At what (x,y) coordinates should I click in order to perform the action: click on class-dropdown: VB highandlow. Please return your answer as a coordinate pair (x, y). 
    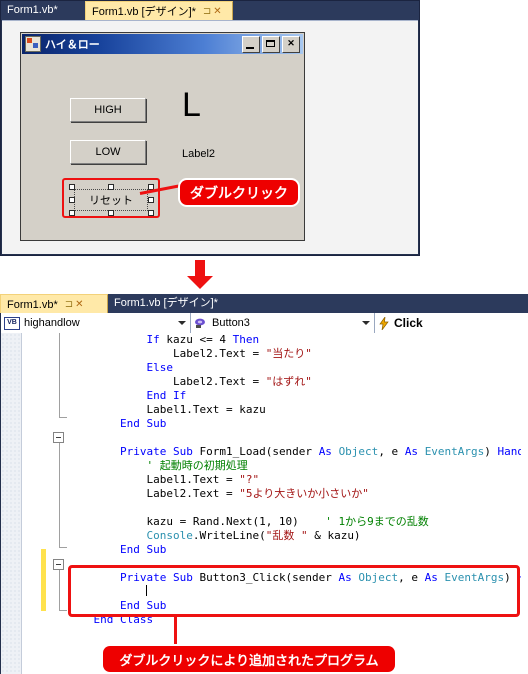
    Looking at the image, I should click on (96, 323).